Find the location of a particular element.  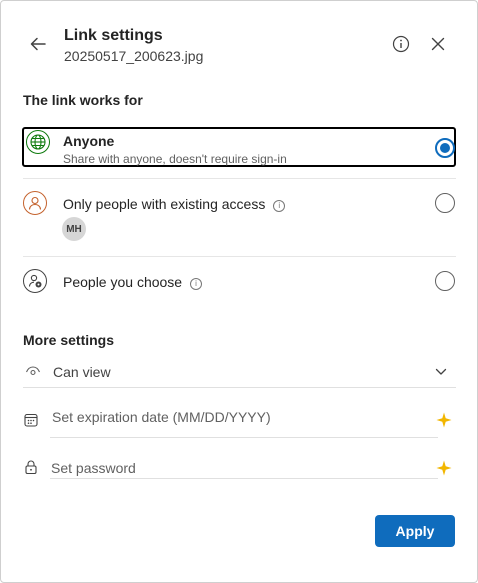

info-icon is located at coordinates (401, 44).